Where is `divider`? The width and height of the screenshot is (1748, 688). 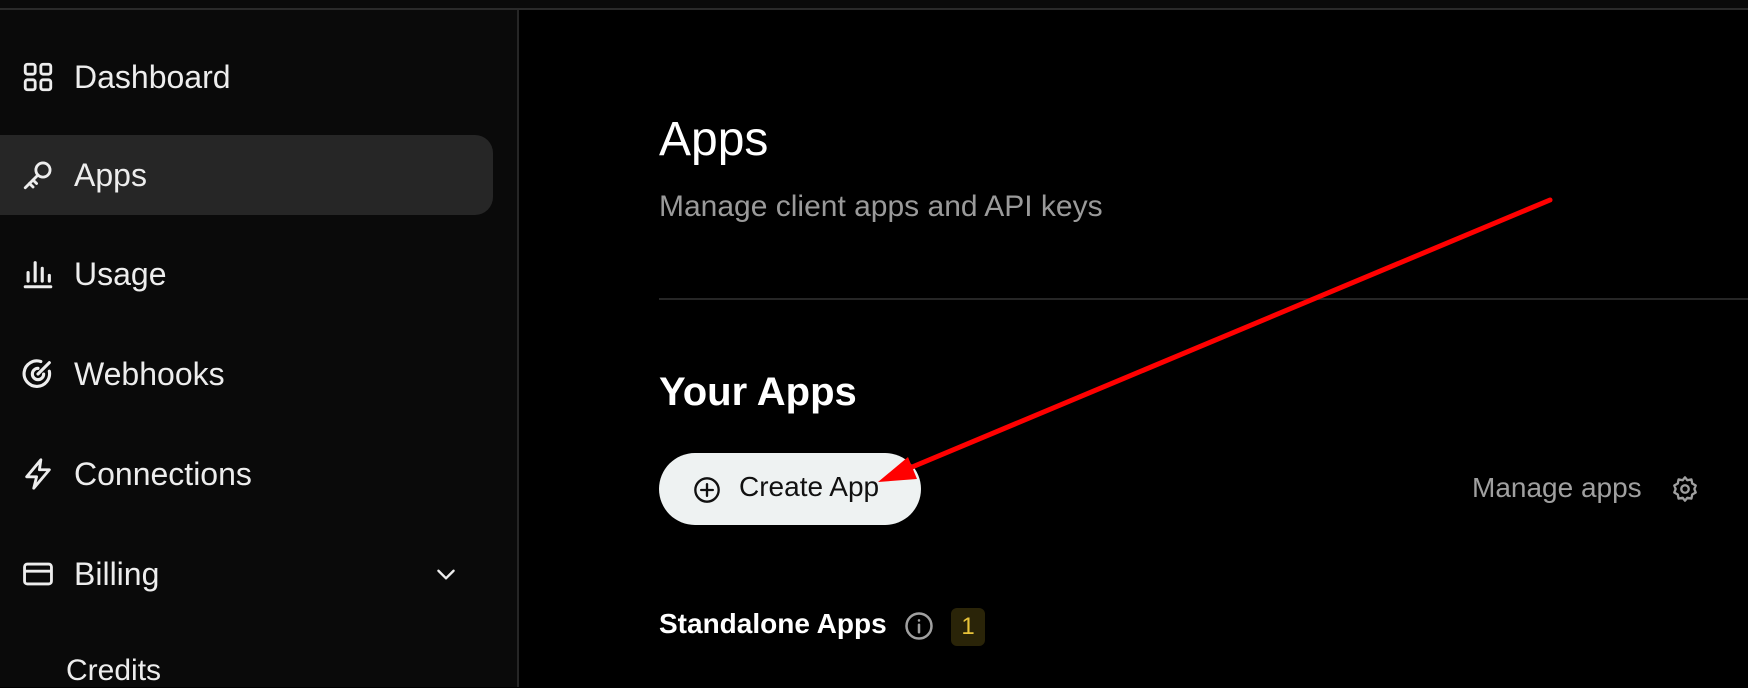 divider is located at coordinates (1203, 299).